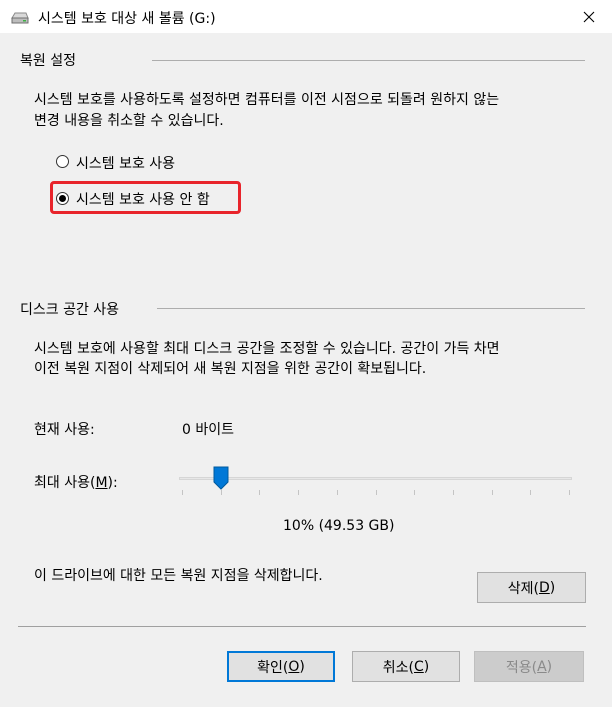  I want to click on current-usage-value: 0 바이트, so click(208, 430).